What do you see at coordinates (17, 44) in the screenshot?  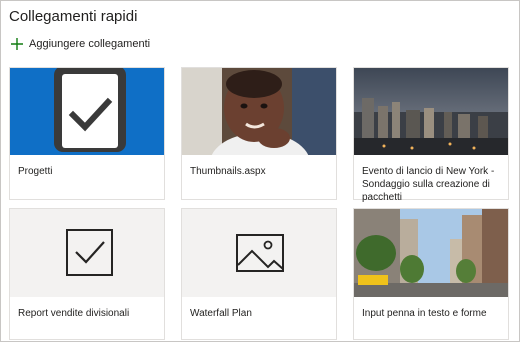 I see `plus-icon` at bounding box center [17, 44].